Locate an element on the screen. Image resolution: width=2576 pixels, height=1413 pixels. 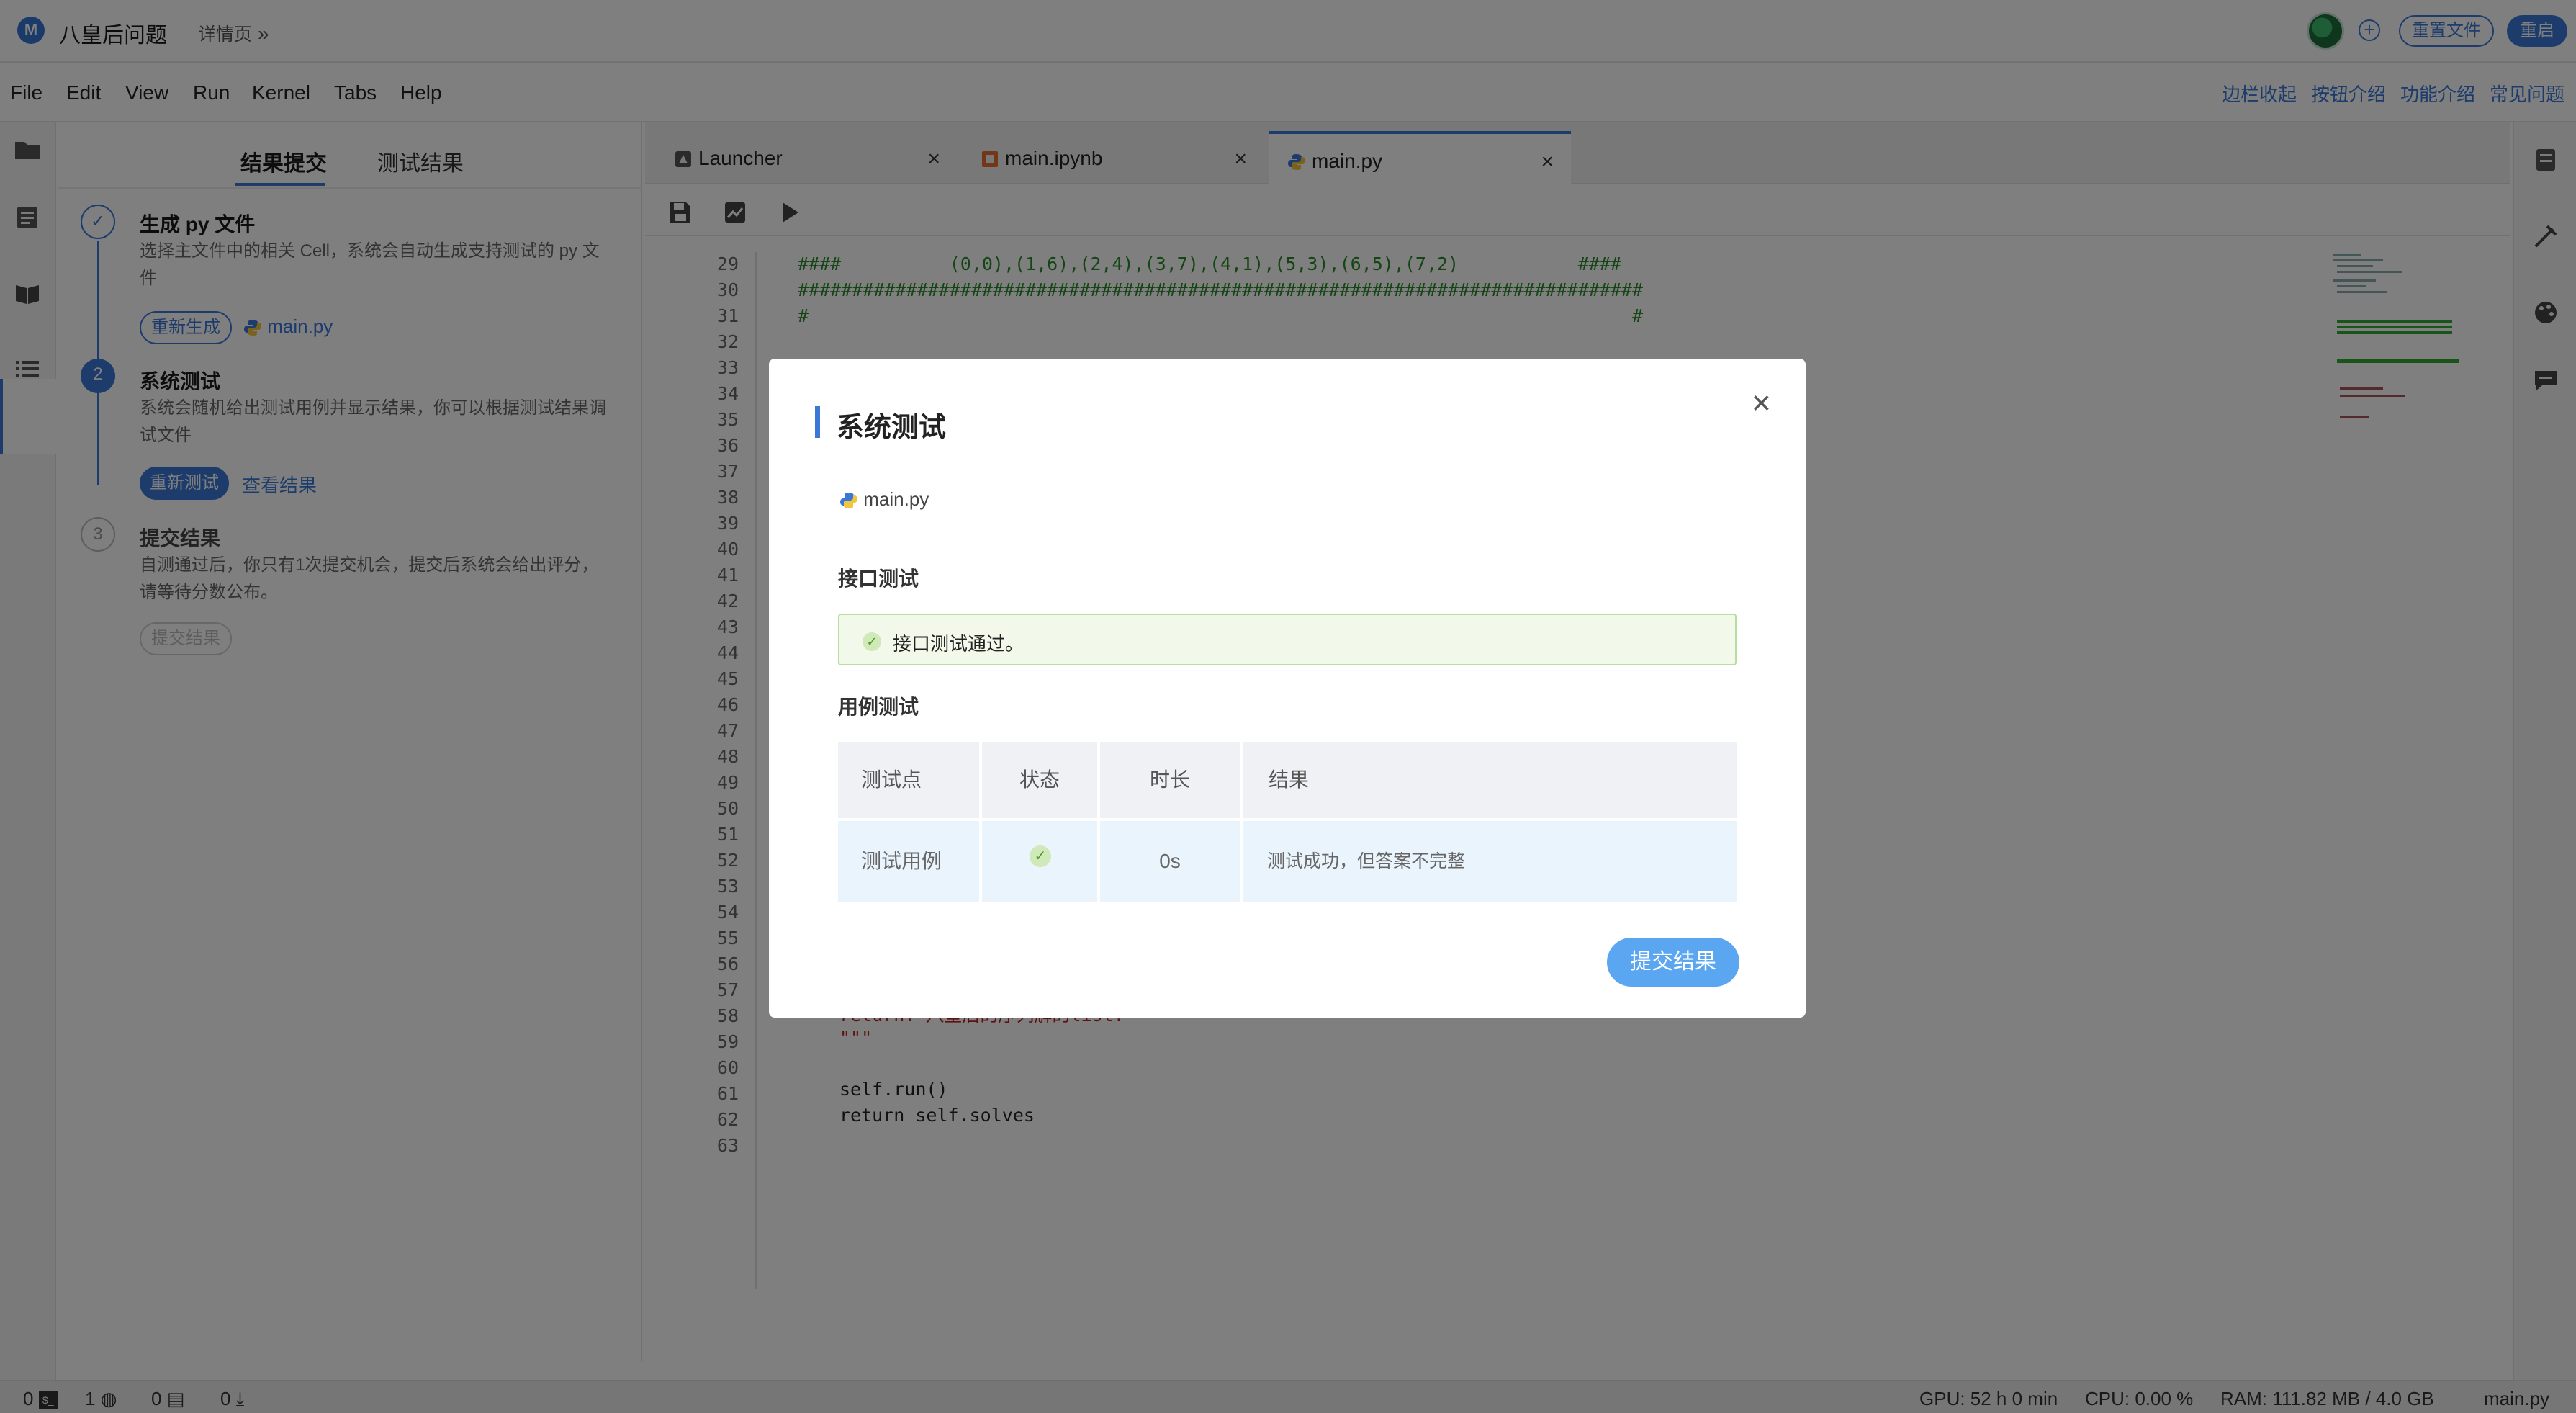
close-icon: × is located at coordinates (1761, 402).